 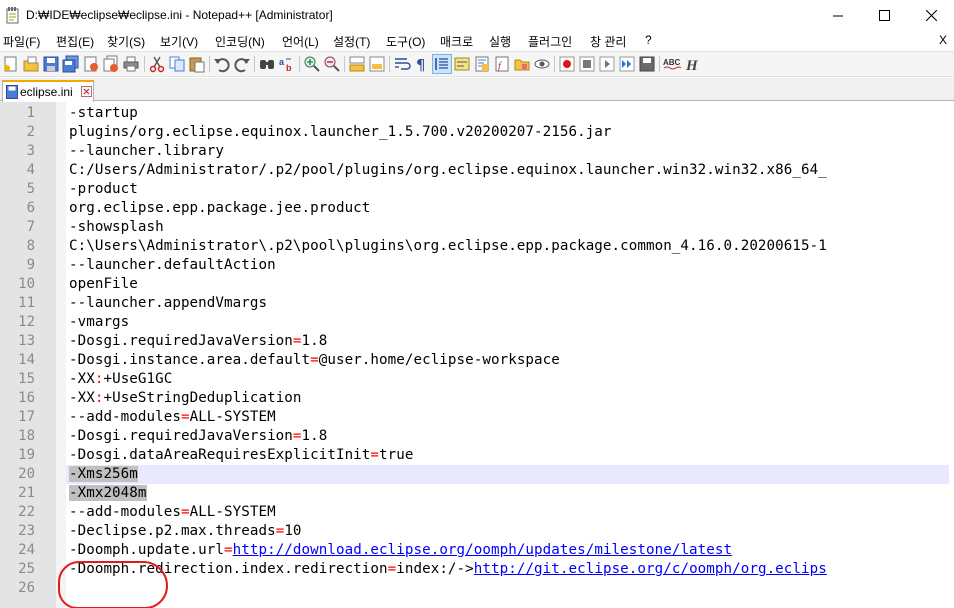 I want to click on zoom-in-icon, so click(x=312, y=64).